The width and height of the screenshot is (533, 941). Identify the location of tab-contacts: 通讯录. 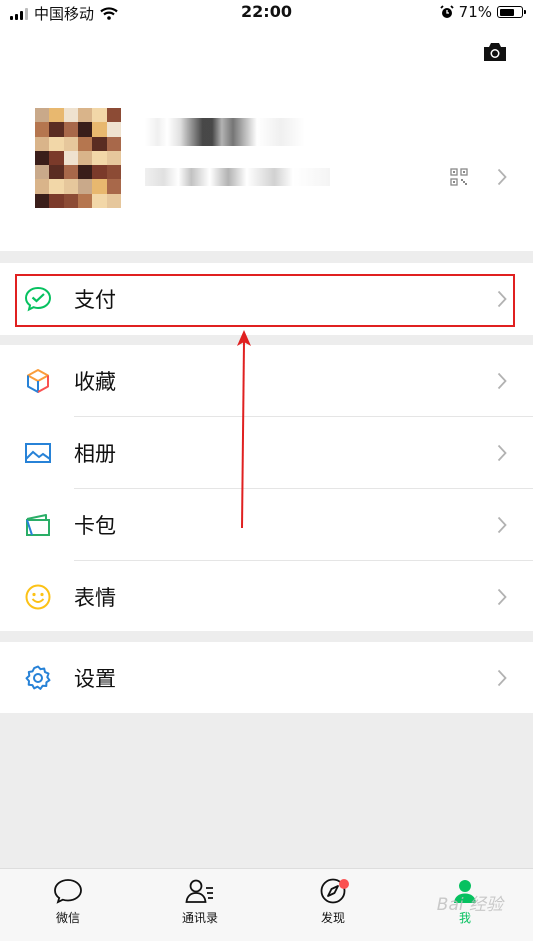
(200, 901).